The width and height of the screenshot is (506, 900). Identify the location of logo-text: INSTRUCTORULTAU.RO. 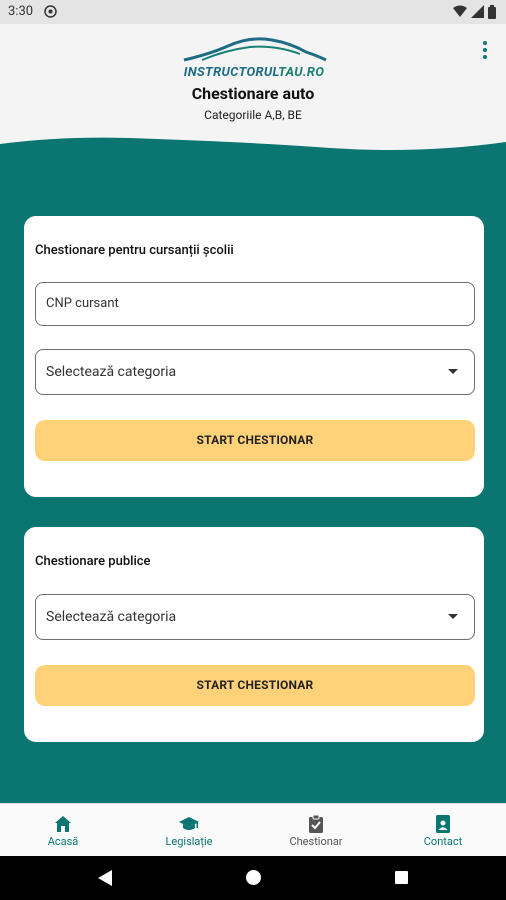
(254, 72).